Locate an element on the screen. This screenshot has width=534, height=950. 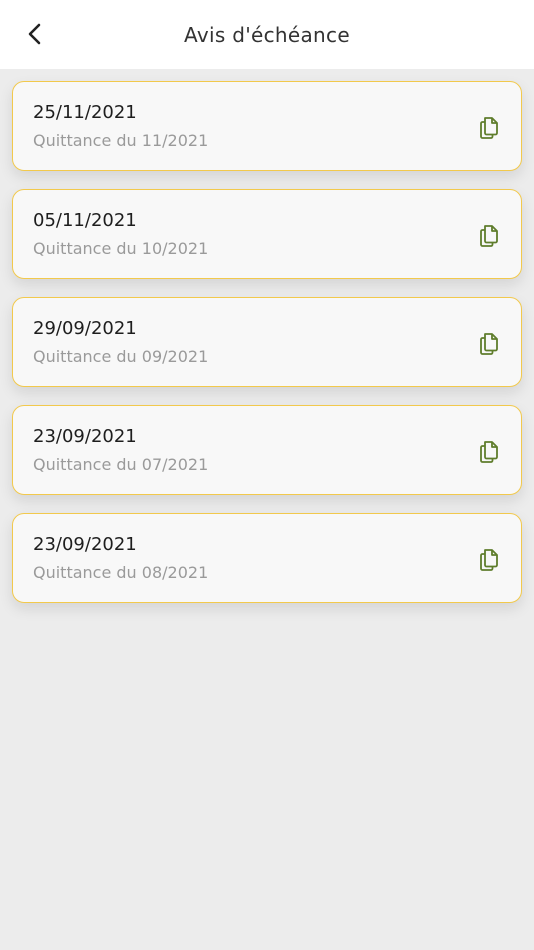
item-label: Quittance du 08/2021 is located at coordinates (121, 572).